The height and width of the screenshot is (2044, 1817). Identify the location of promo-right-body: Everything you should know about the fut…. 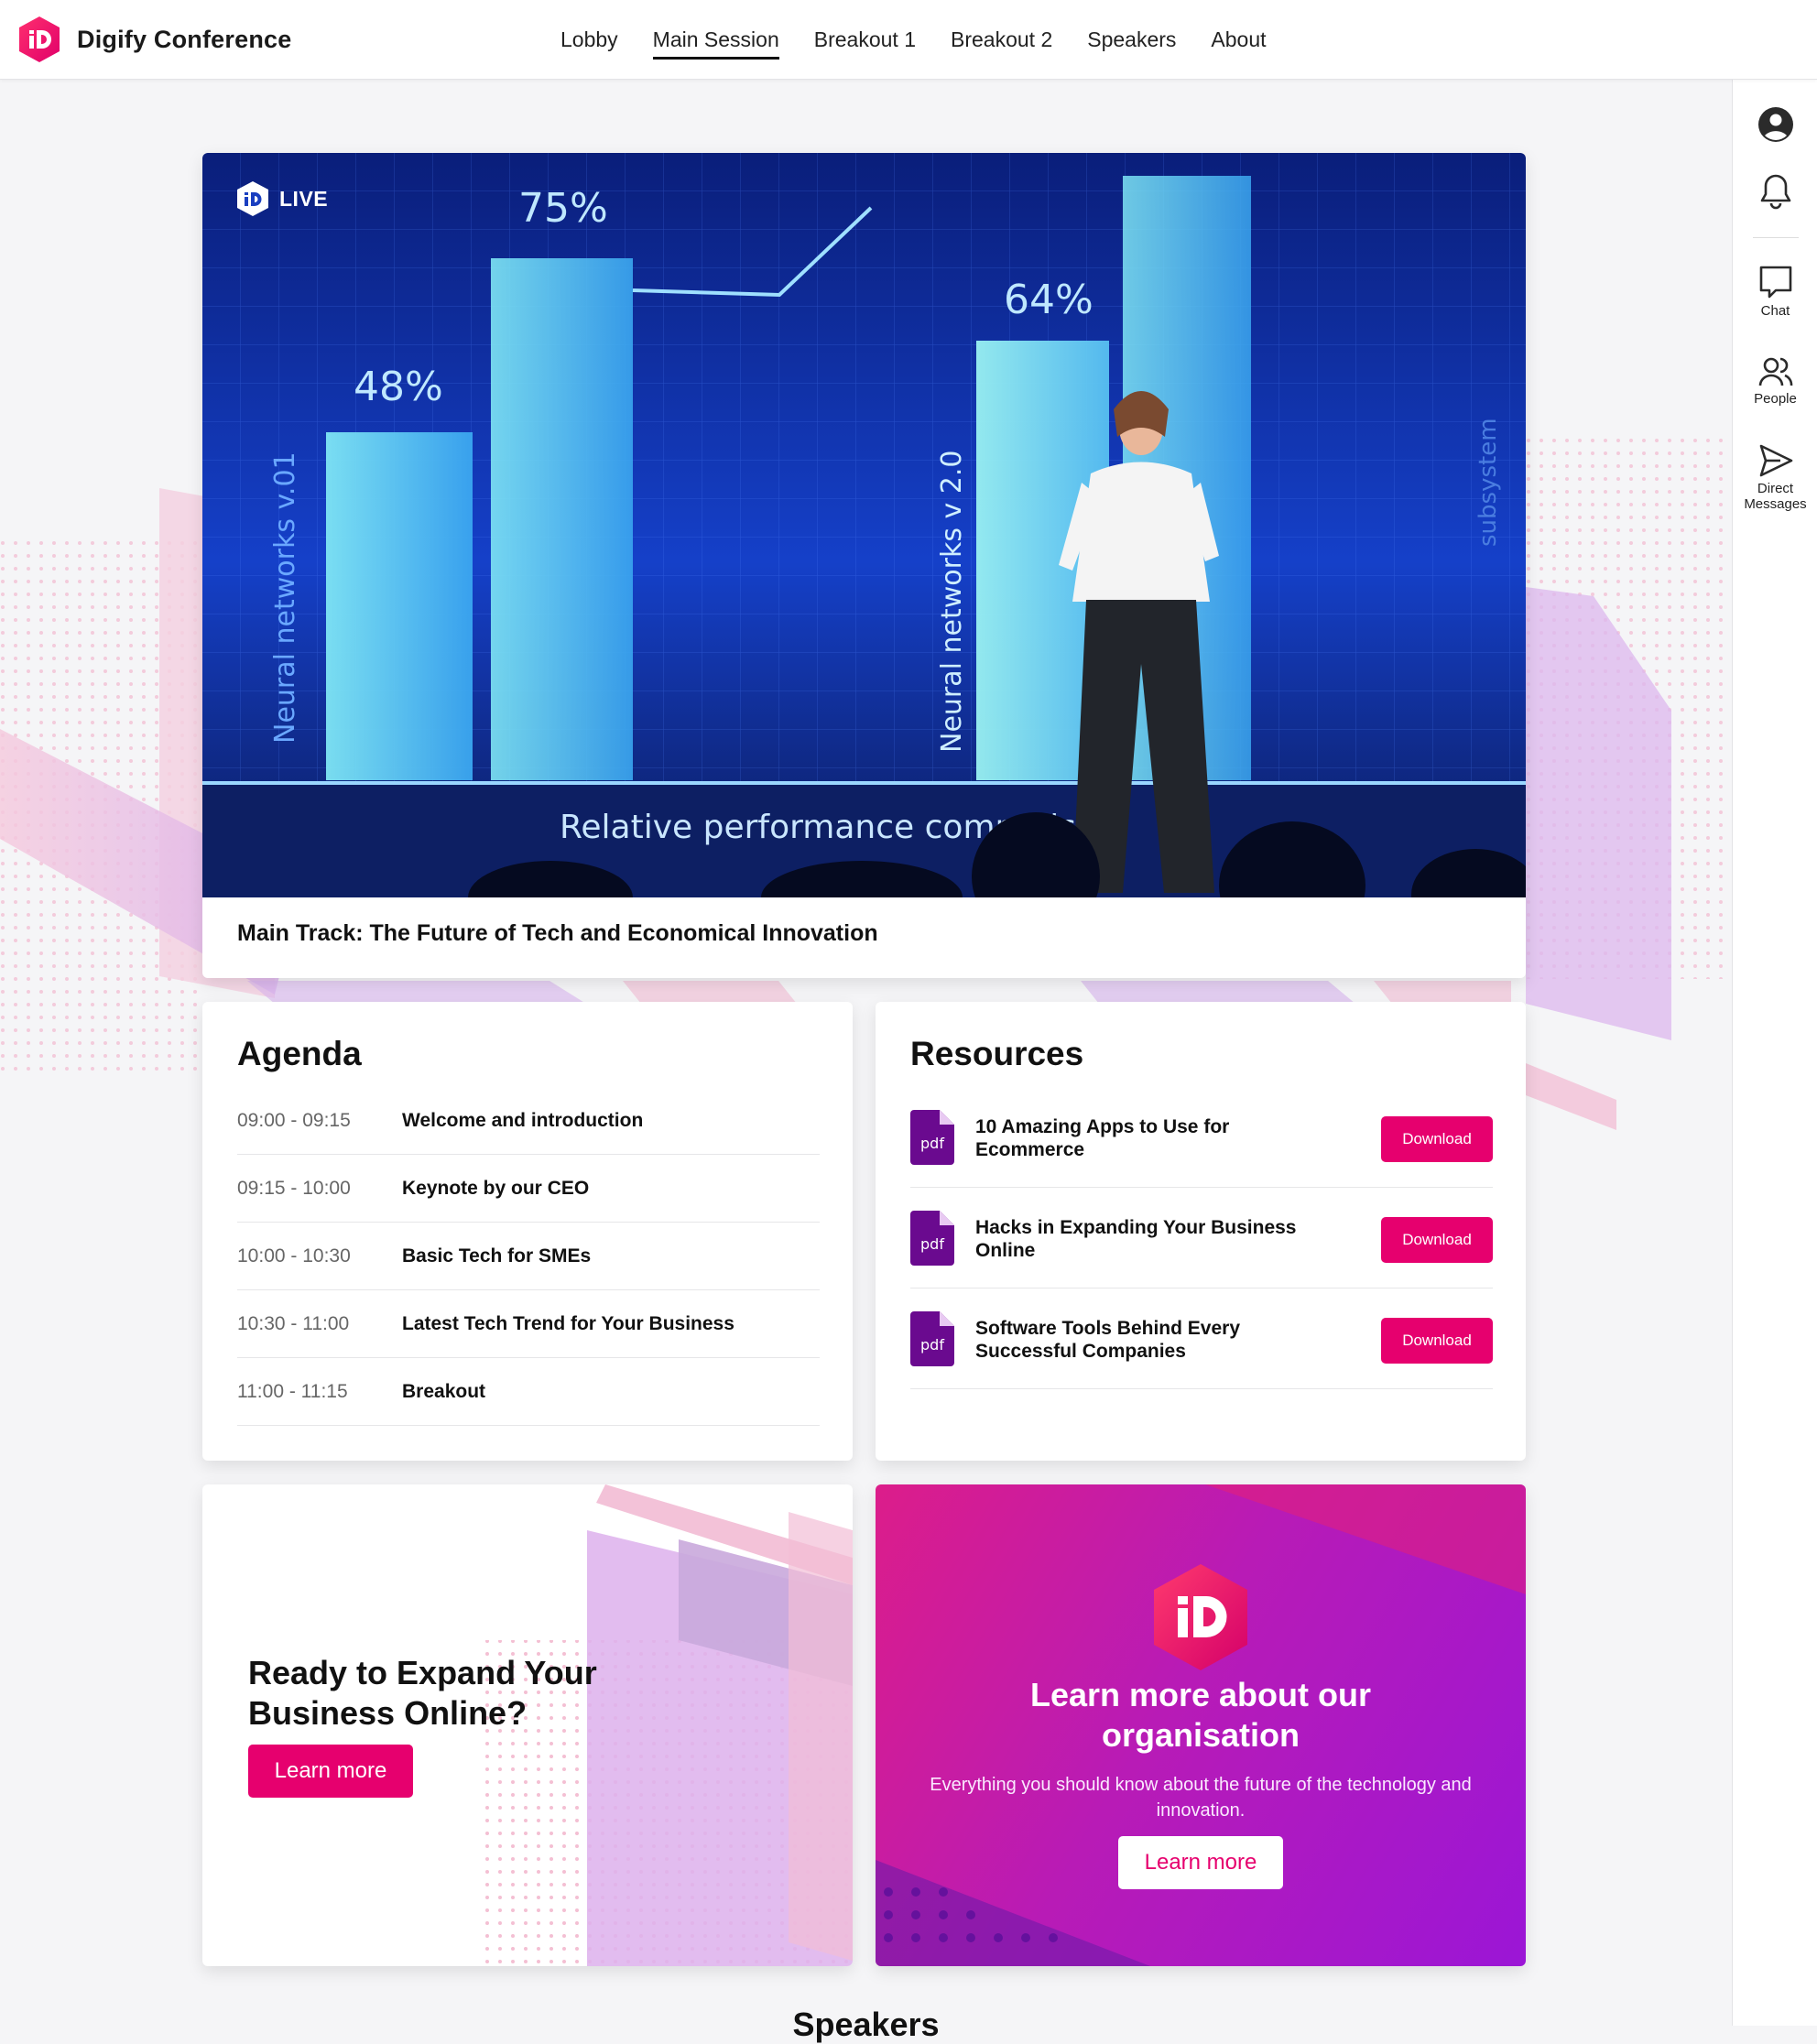
(1201, 1798).